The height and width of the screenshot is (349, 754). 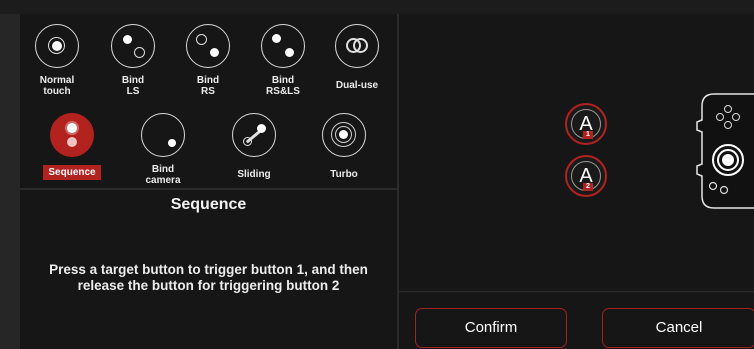 What do you see at coordinates (133, 86) in the screenshot?
I see `mode-label: Bind LS` at bounding box center [133, 86].